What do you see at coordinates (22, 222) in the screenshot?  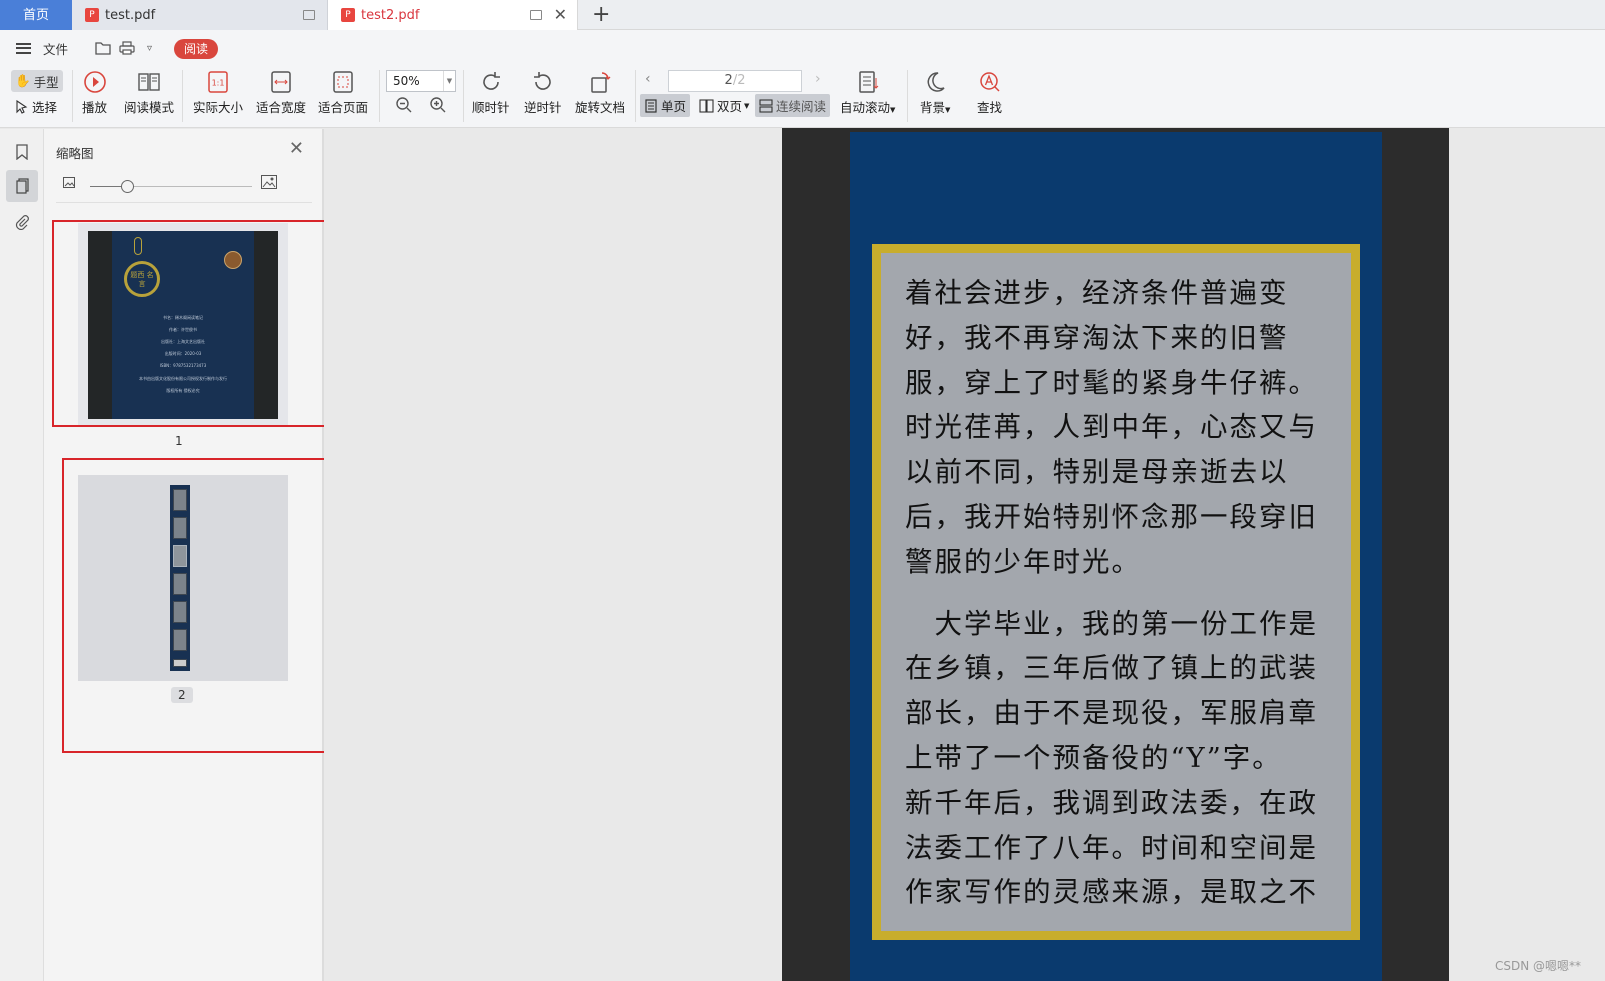 I see `attachment-button` at bounding box center [22, 222].